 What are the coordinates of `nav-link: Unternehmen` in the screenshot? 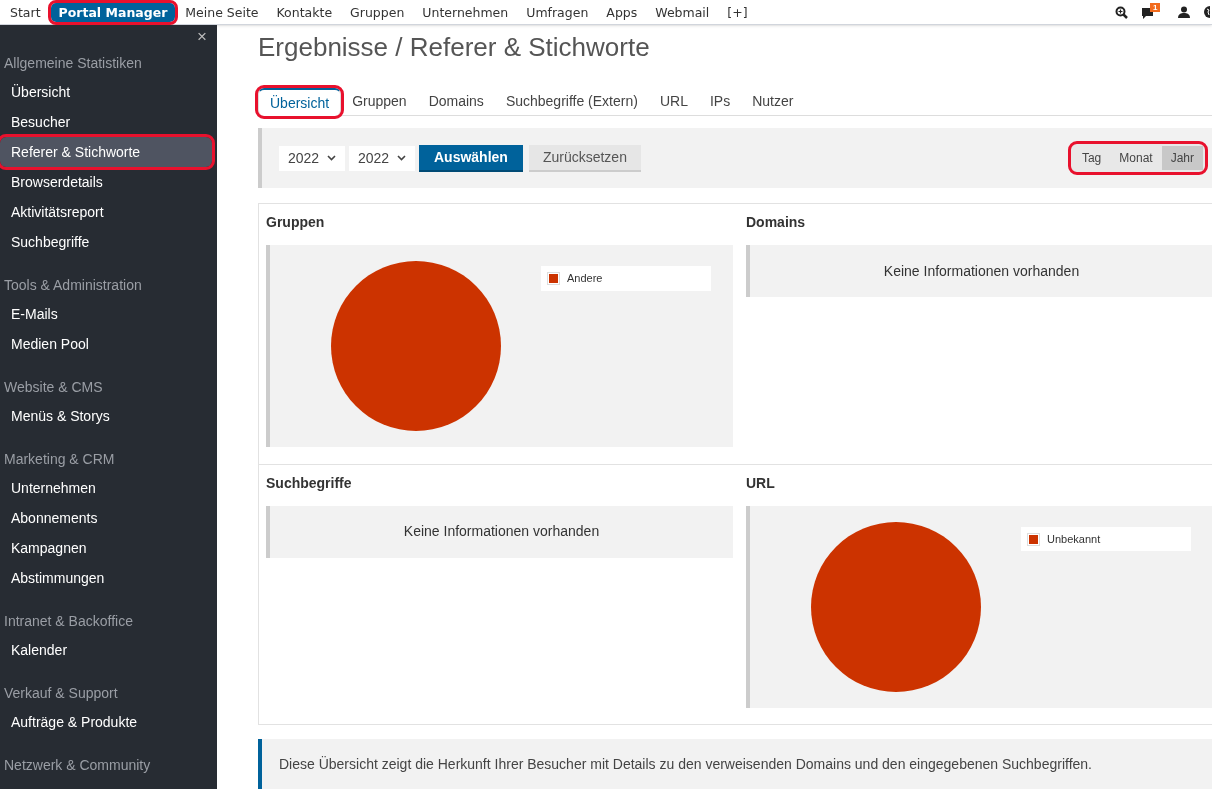 It's located at (465, 12).